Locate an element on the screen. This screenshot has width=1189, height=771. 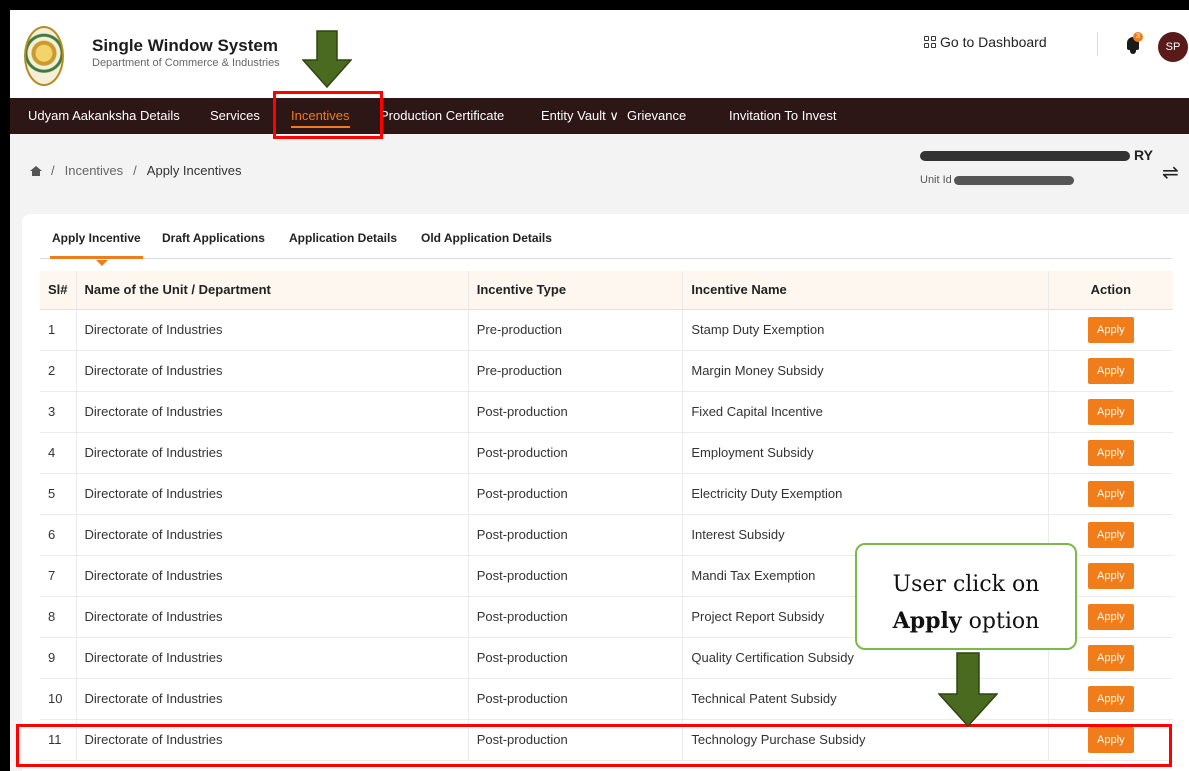
callout-line-2: Apply option is located at coordinates (966, 621).